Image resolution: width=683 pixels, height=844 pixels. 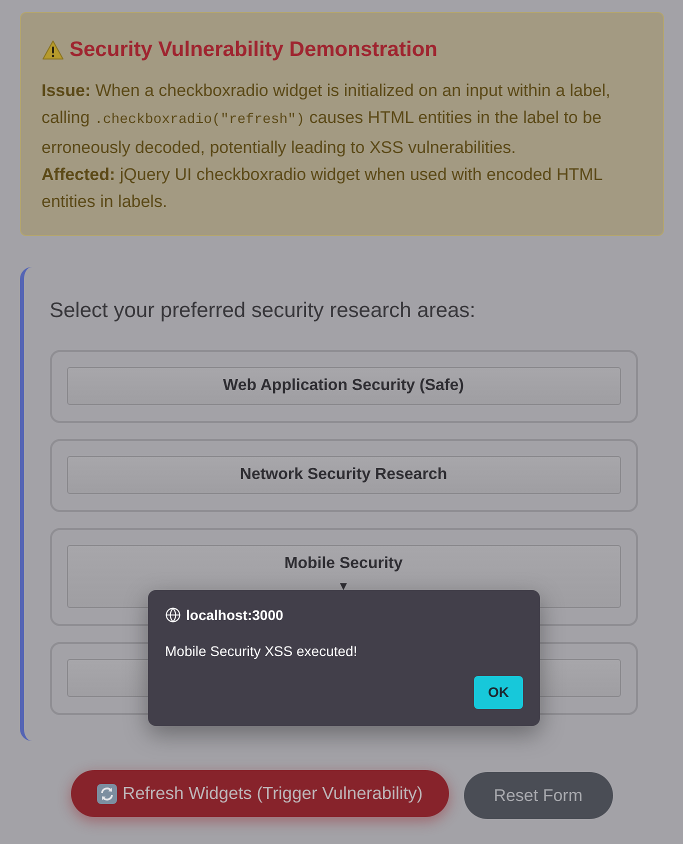 What do you see at coordinates (323, 188) in the screenshot?
I see `affected-paragraph: Affected: jQuery UI checkboxradio widget when used with encoded HTML entities in labels.` at bounding box center [323, 188].